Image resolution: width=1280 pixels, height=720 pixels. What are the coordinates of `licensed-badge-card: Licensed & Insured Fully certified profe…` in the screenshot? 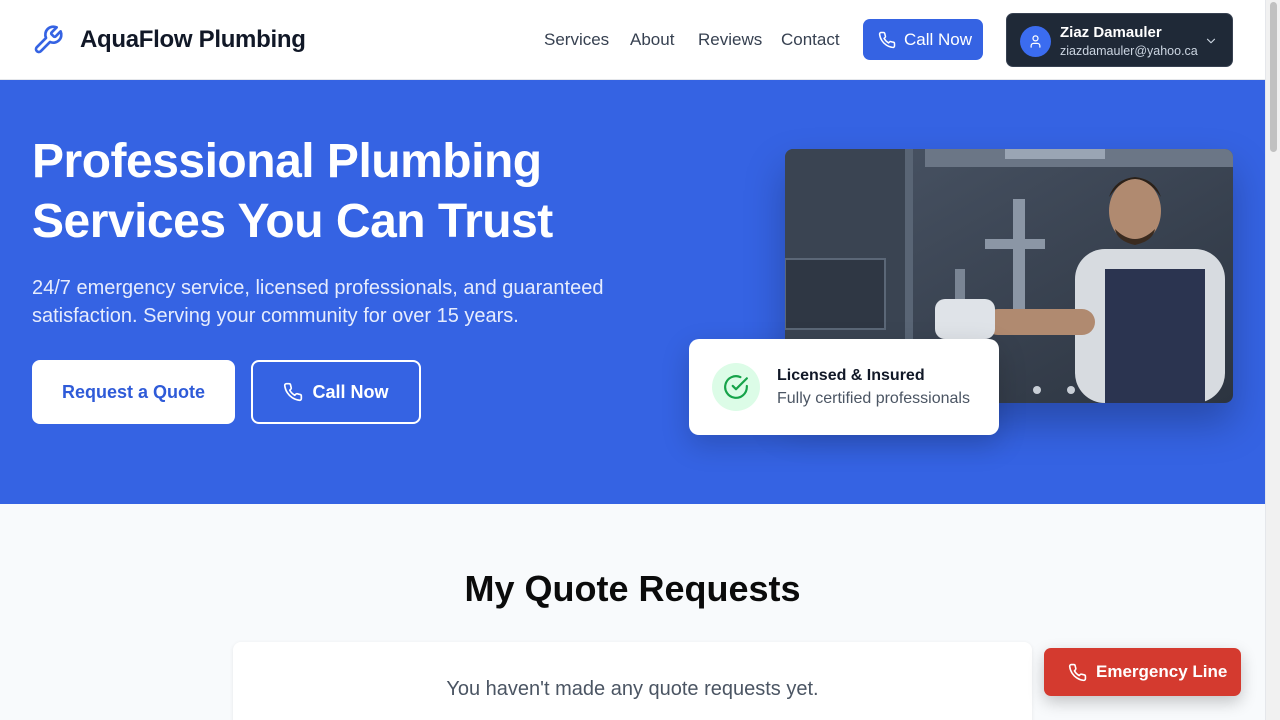 It's located at (844, 387).